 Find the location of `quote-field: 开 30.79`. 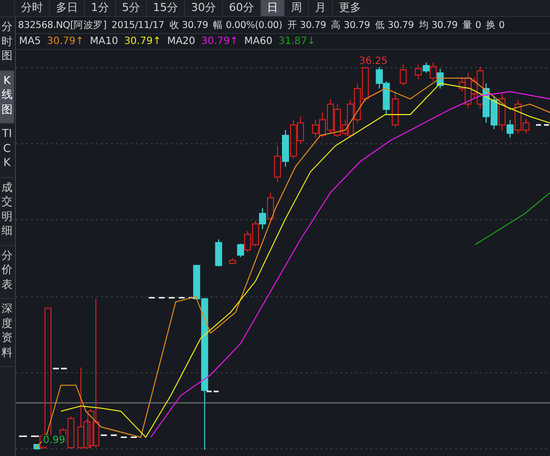

quote-field: 开 30.79 is located at coordinates (306, 25).